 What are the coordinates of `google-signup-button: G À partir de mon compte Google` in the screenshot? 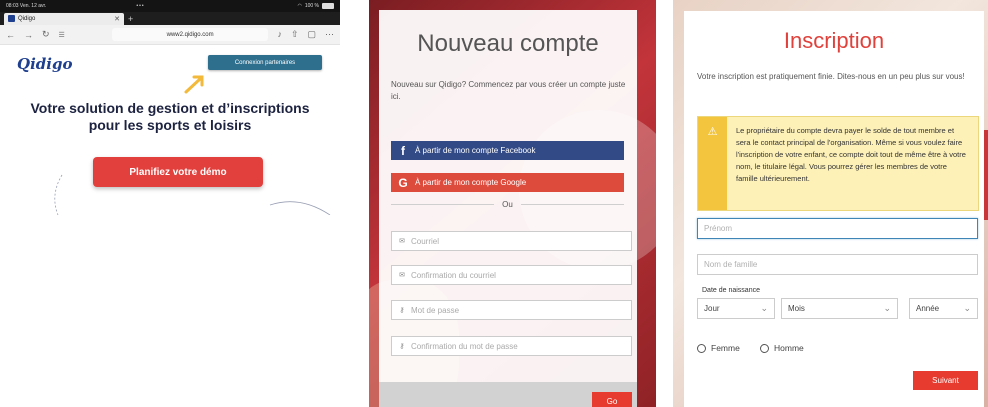 It's located at (507, 182).